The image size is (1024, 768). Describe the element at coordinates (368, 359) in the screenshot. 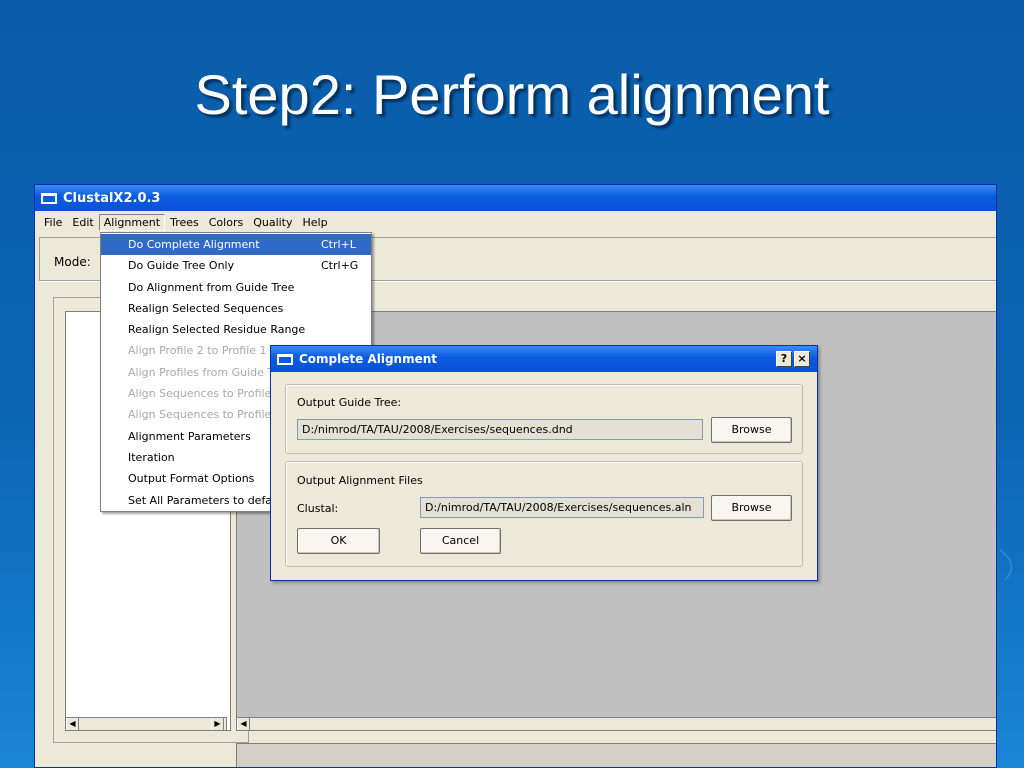

I see `dialog-title: Complete Alignment` at that location.